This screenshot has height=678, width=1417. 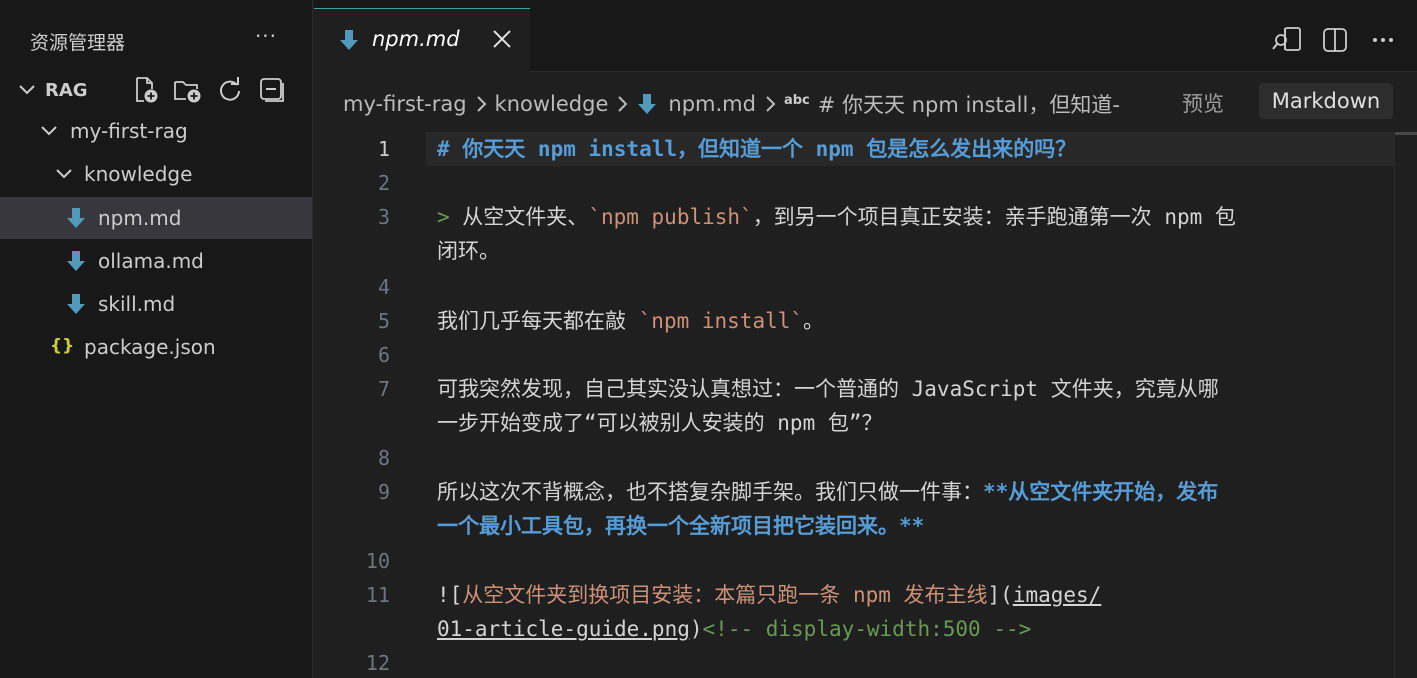 What do you see at coordinates (563, 629) in the screenshot?
I see `image-url: 01-article-guide.png` at bounding box center [563, 629].